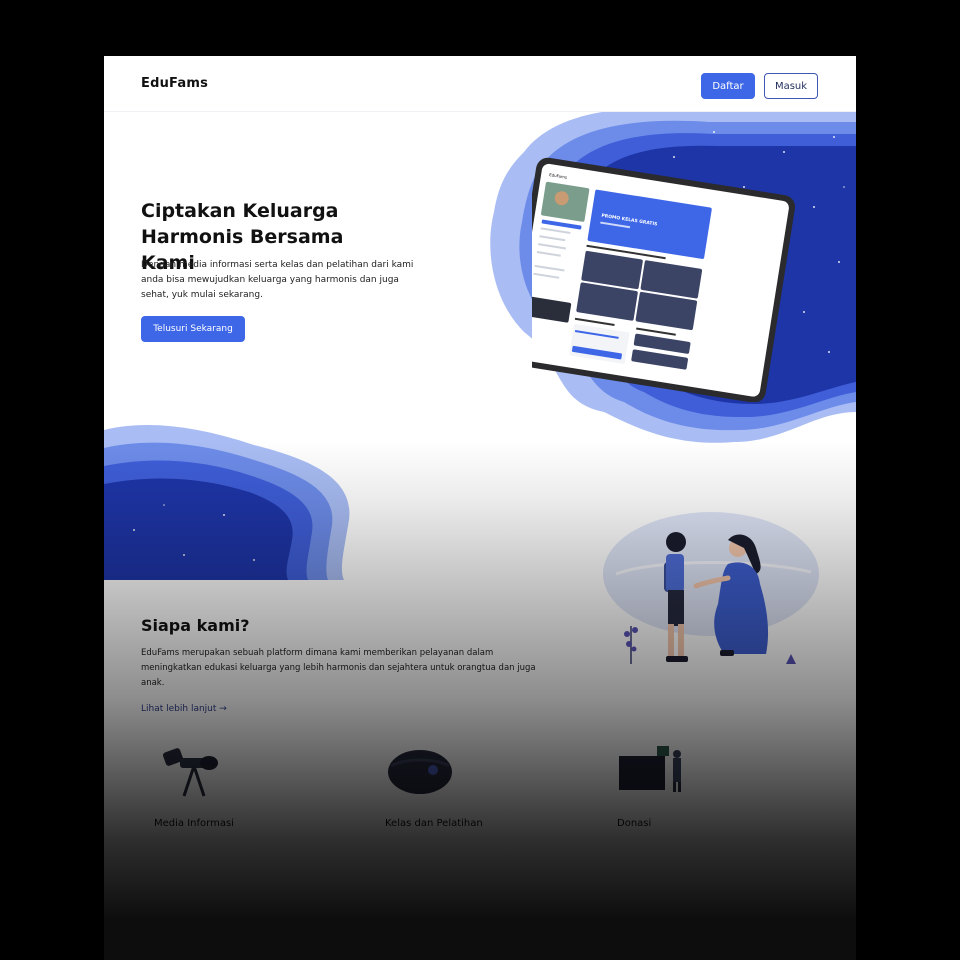 Image resolution: width=960 pixels, height=960 pixels. Describe the element at coordinates (240, 211) in the screenshot. I see `hero-title-line1: Ciptakan Keluarga` at that location.